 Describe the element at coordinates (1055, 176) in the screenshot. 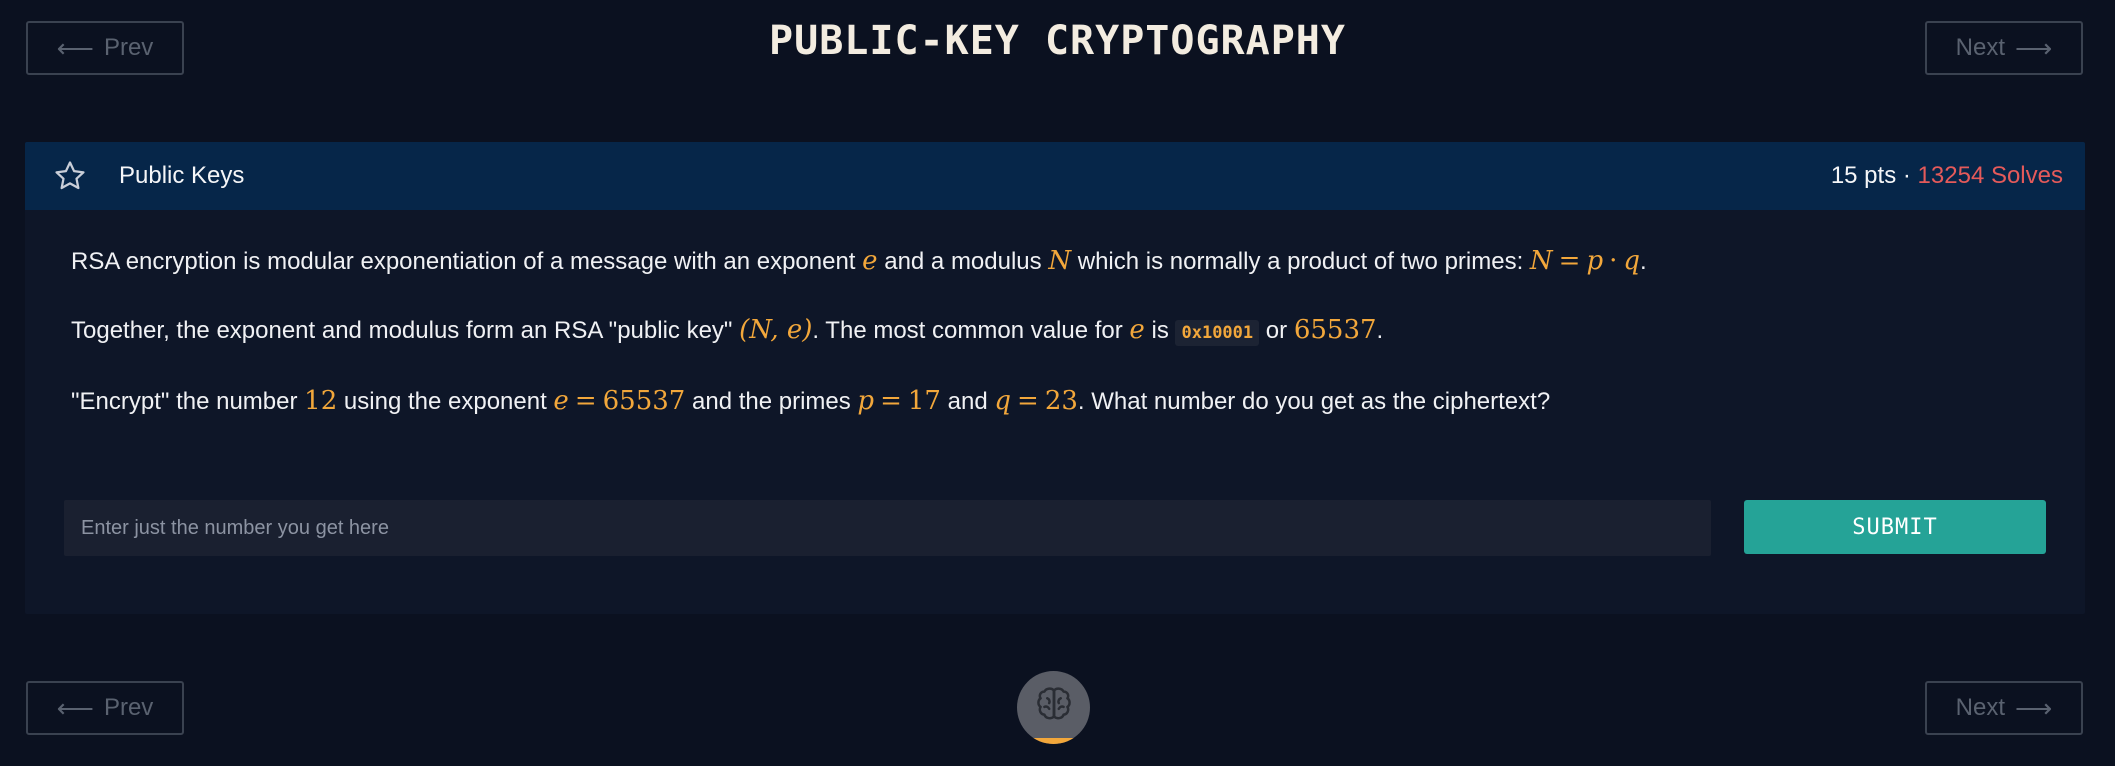

I see `challenge-header: Public Keys 15 pts · 13254 Solves` at that location.